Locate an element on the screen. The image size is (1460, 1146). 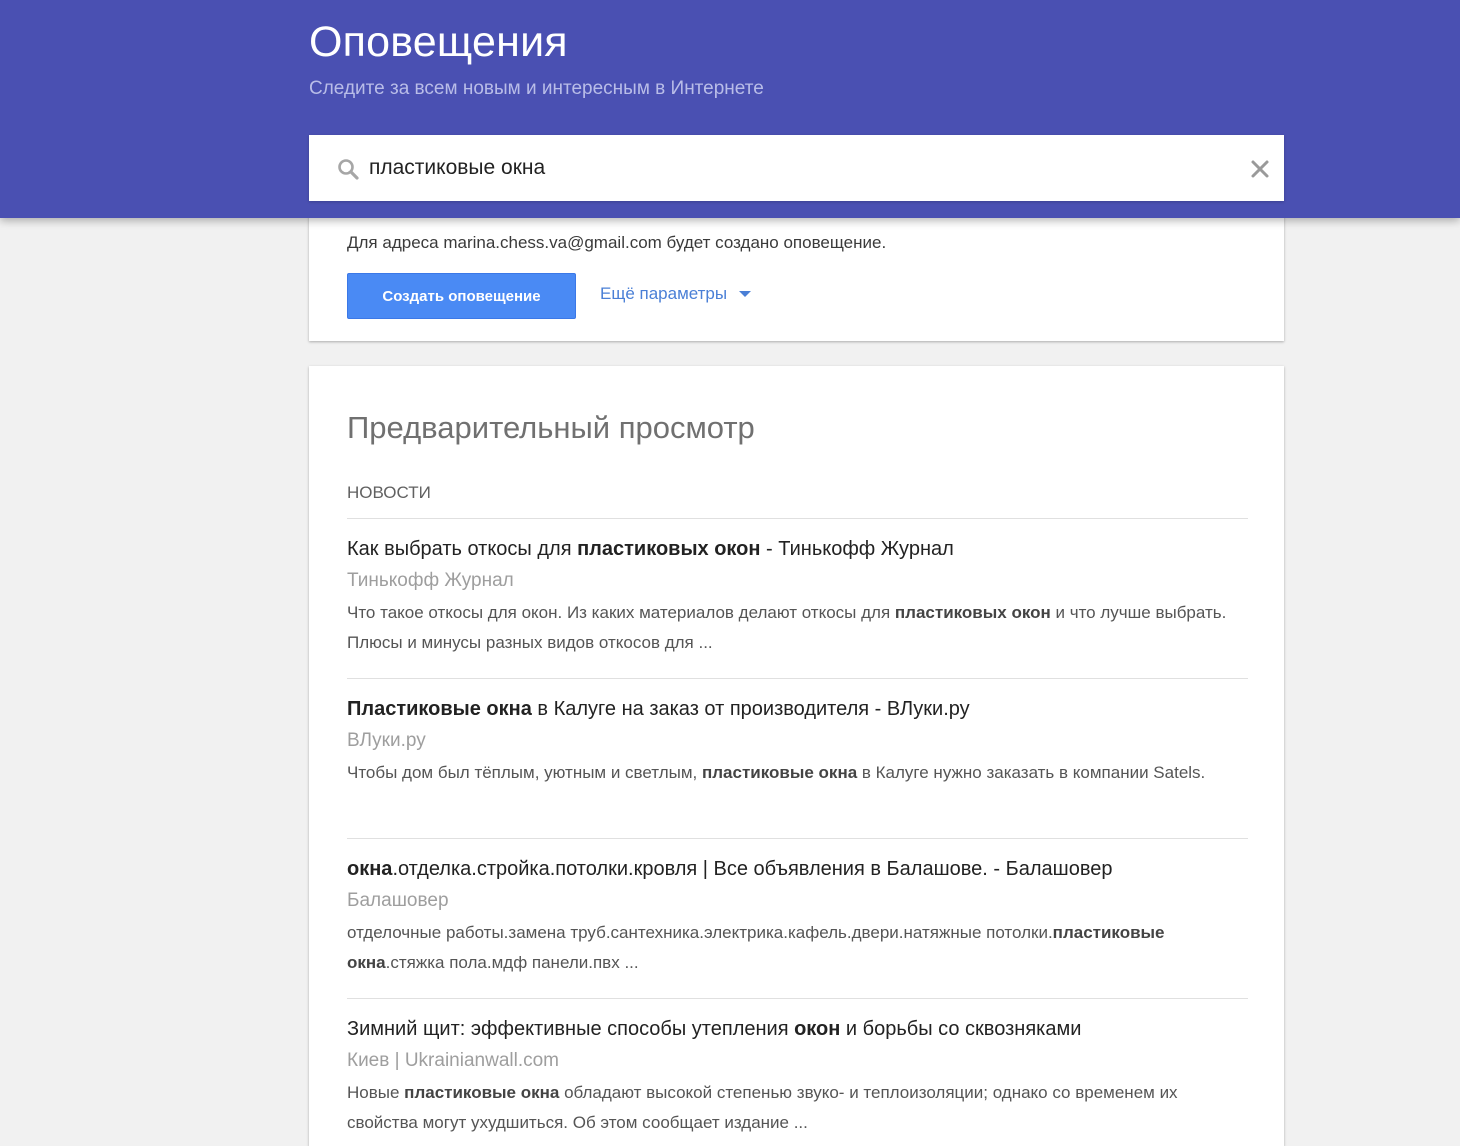
more-options-link: Ещё параметры is located at coordinates (676, 294).